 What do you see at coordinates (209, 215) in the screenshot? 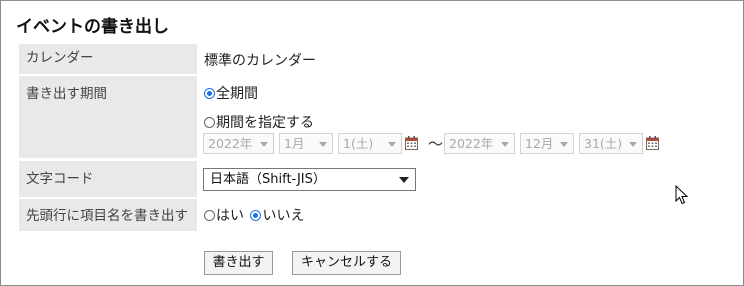
I see `header-yes-radio` at bounding box center [209, 215].